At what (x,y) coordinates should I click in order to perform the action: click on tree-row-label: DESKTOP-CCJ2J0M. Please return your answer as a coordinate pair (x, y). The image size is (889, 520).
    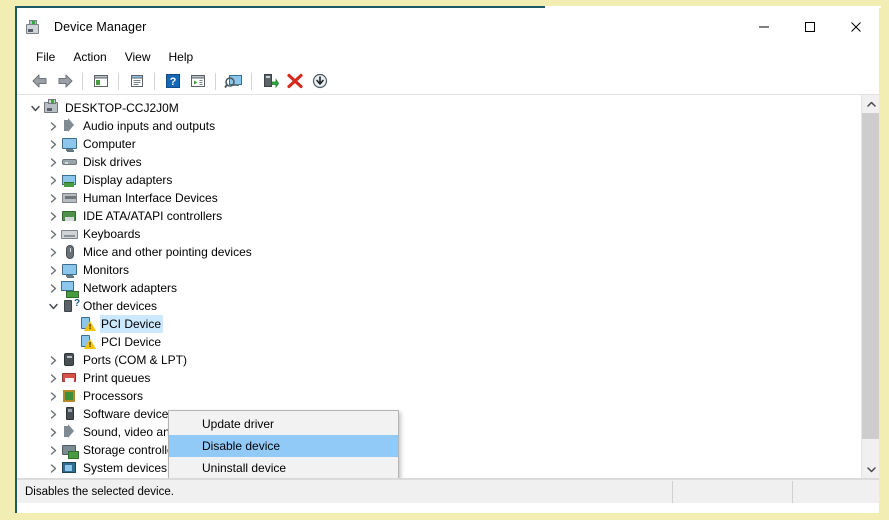
    Looking at the image, I should click on (122, 108).